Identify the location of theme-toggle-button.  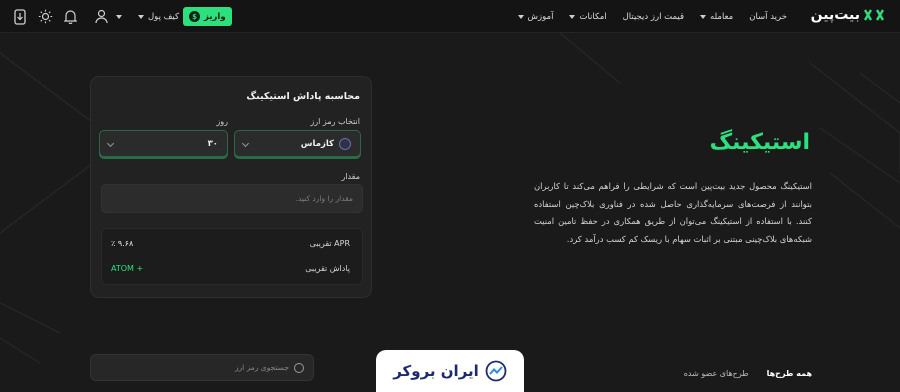
(45, 17).